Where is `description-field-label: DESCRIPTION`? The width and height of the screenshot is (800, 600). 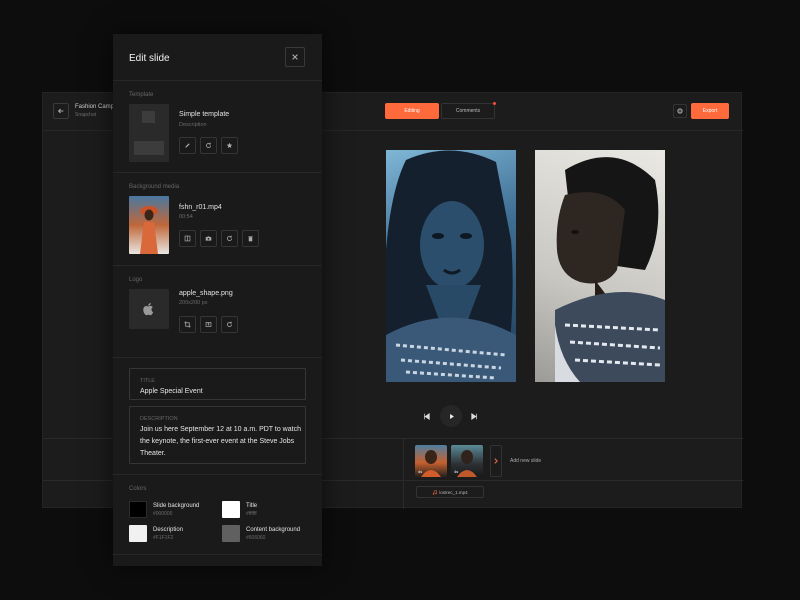 description-field-label: DESCRIPTION is located at coordinates (159, 419).